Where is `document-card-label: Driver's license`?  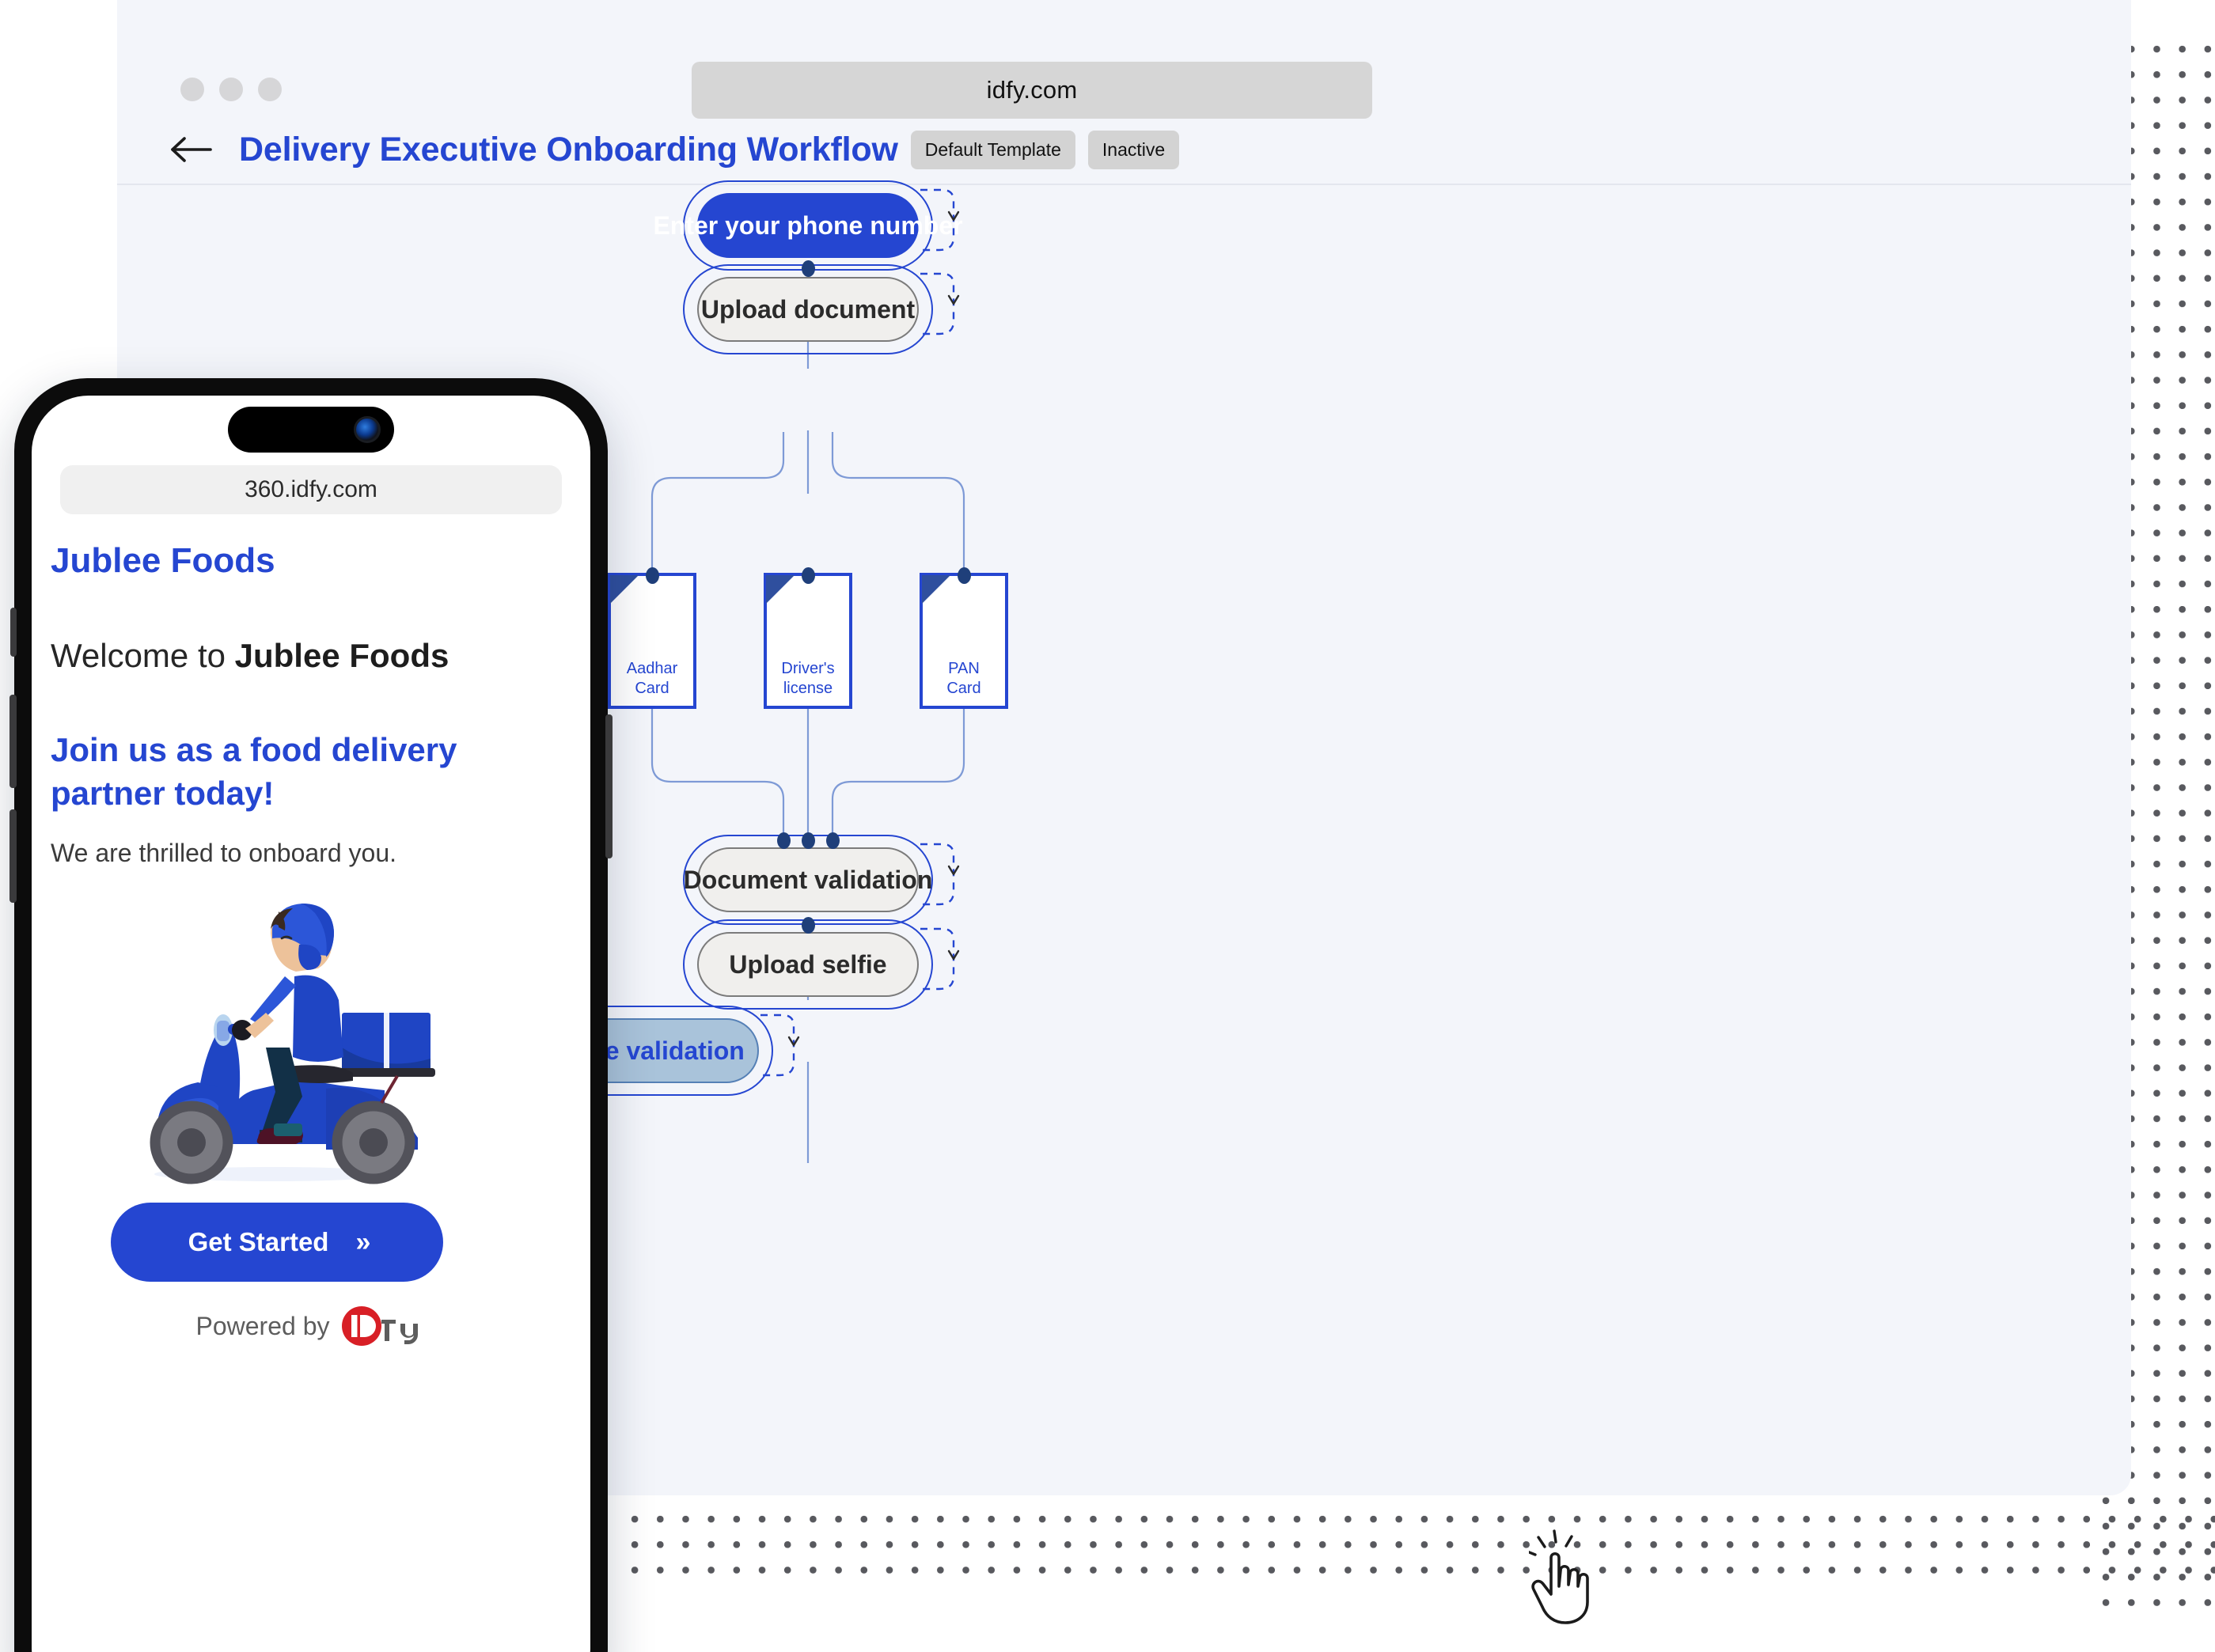
document-card-label: Driver's license is located at coordinates (808, 679).